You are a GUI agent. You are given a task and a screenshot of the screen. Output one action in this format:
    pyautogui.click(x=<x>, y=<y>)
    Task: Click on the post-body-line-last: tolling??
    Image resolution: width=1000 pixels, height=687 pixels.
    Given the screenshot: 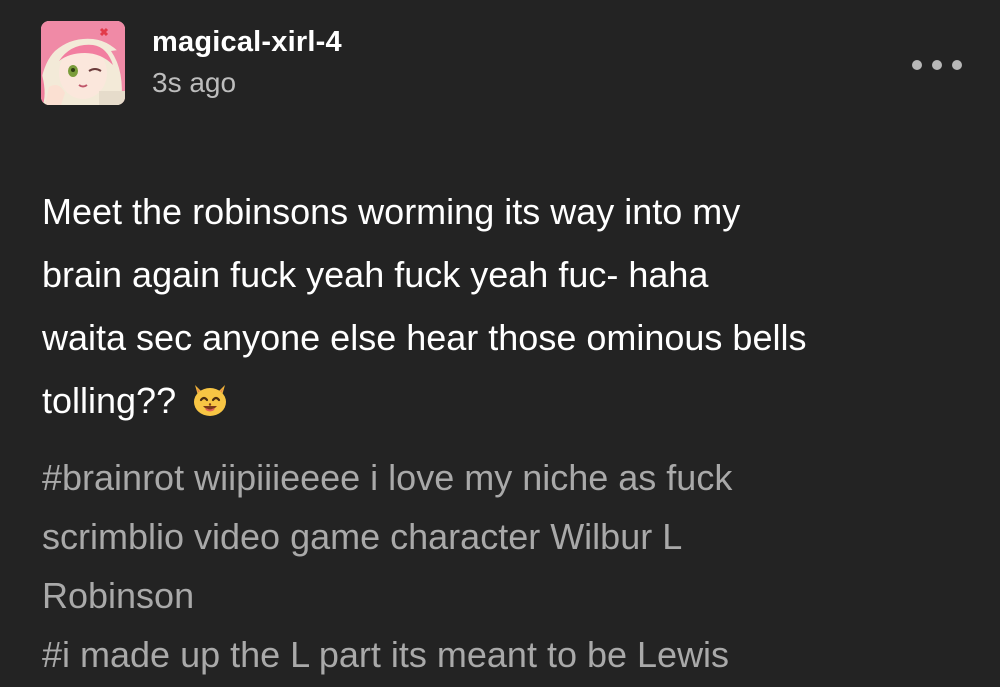 What is the action you would take?
    pyautogui.click(x=507, y=400)
    